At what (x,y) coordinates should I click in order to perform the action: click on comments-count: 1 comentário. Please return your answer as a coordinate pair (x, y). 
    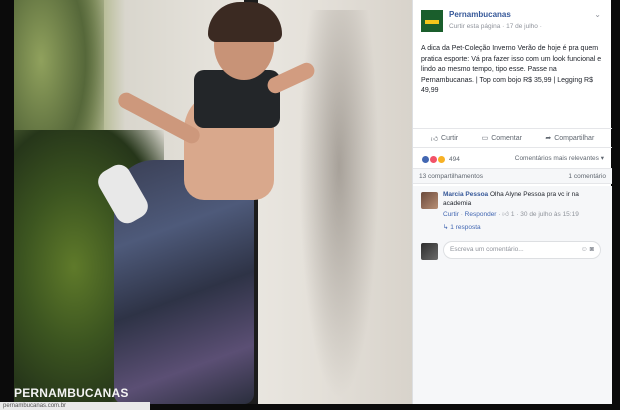
    Looking at the image, I should click on (587, 176).